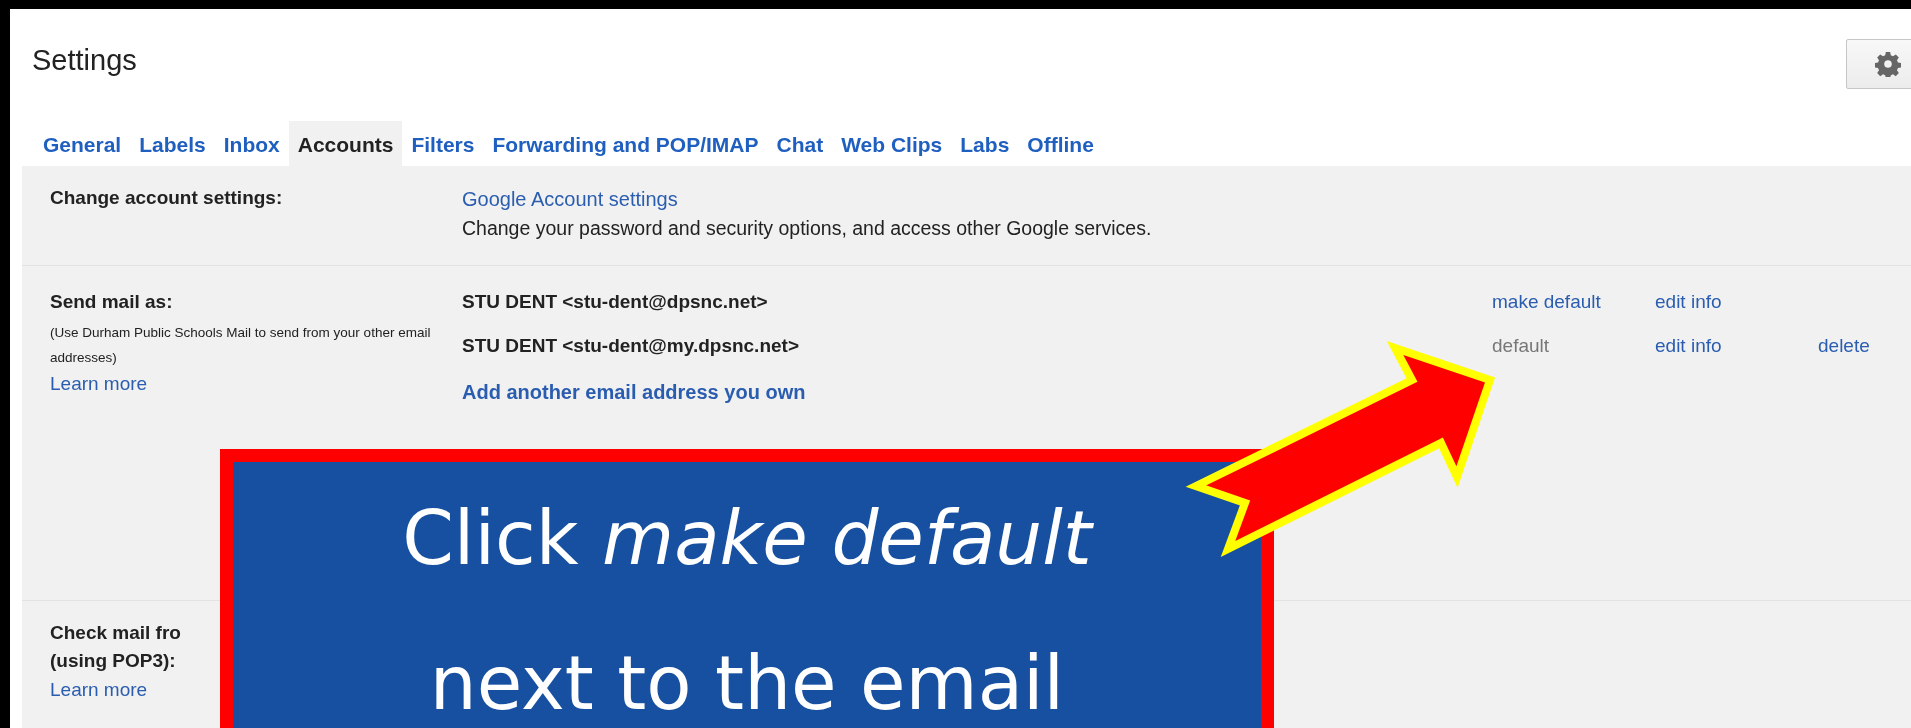  I want to click on section-label: Send mail as:, so click(112, 301).